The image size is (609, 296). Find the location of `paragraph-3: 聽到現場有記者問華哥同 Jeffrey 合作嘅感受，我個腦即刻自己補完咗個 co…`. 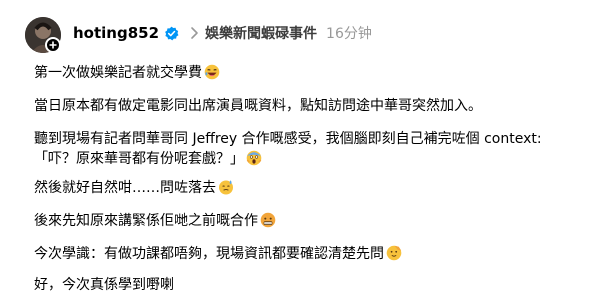

paragraph-3: 聽到現場有記者問華哥同 Jeffrey 合作嘅感受，我個腦即刻自己補完咗個 co… is located at coordinates (288, 139).